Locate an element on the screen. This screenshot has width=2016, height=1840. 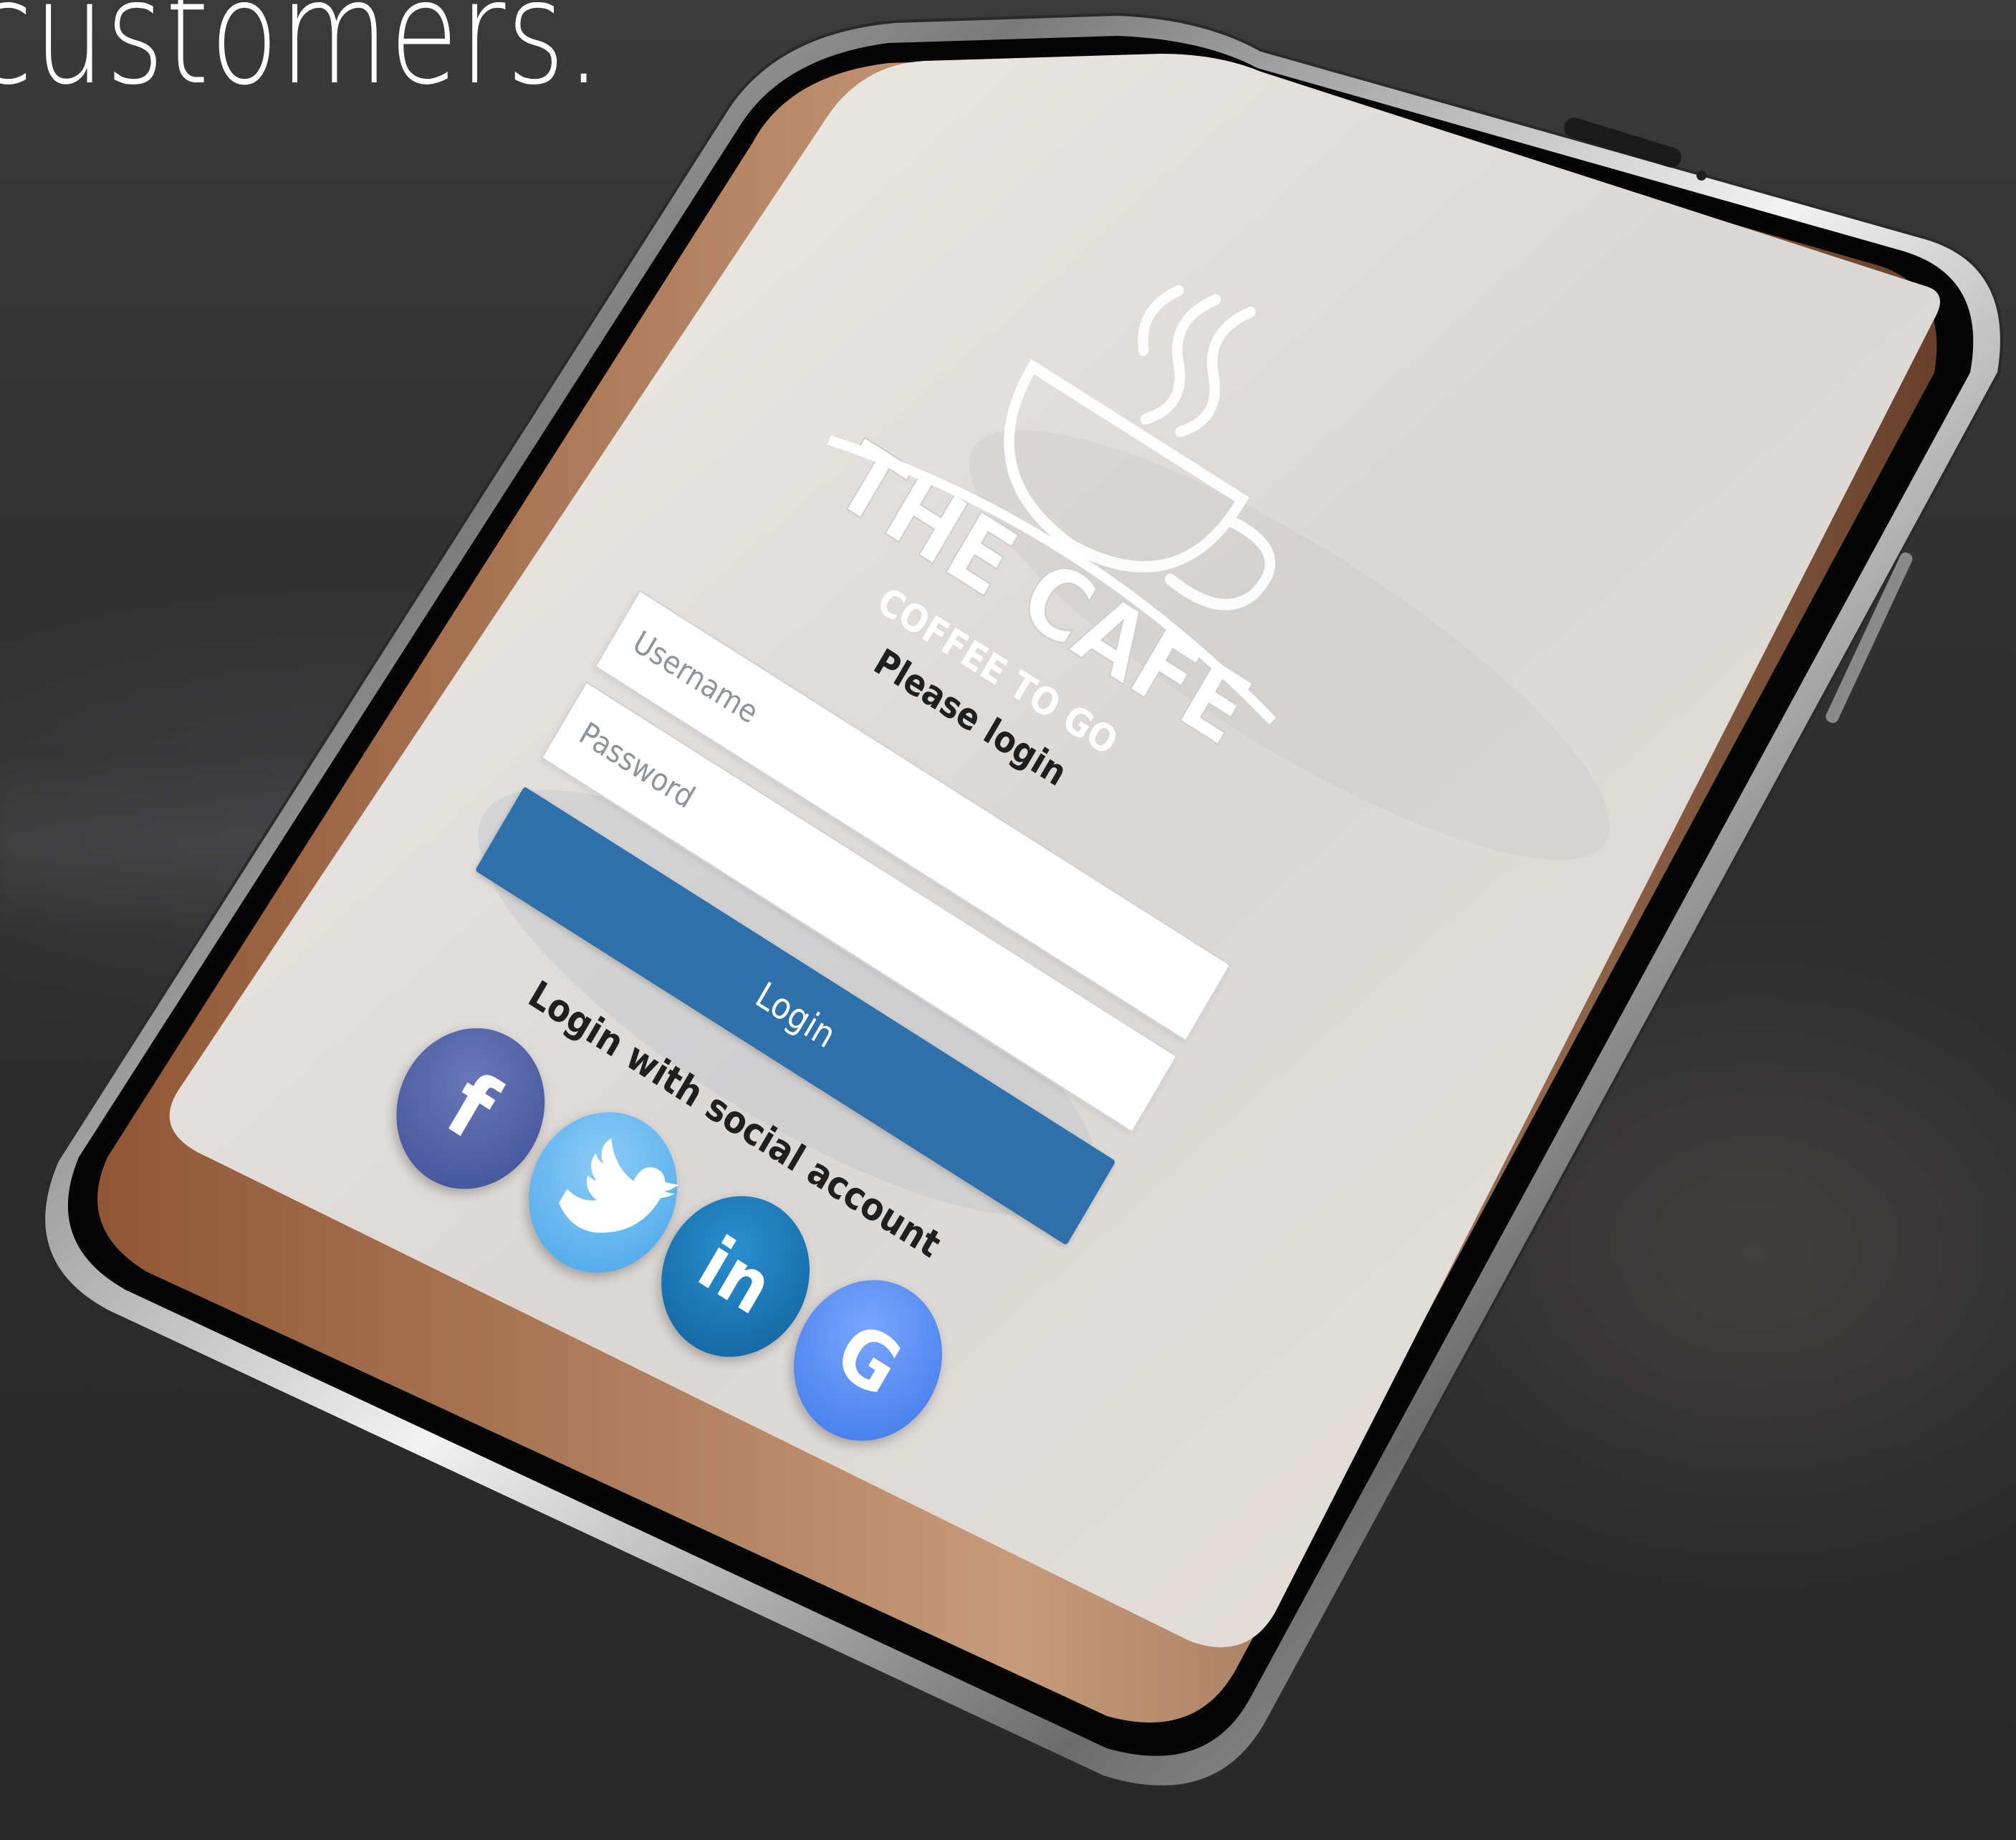
username-placeholder: Username is located at coordinates (695, 677).